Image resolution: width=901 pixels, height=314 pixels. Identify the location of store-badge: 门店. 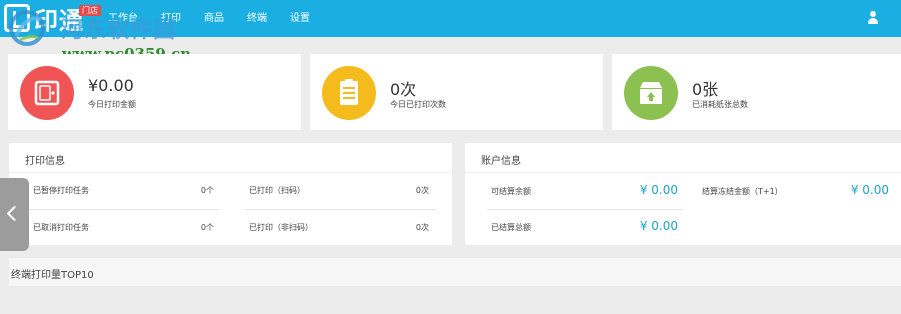
(90, 10).